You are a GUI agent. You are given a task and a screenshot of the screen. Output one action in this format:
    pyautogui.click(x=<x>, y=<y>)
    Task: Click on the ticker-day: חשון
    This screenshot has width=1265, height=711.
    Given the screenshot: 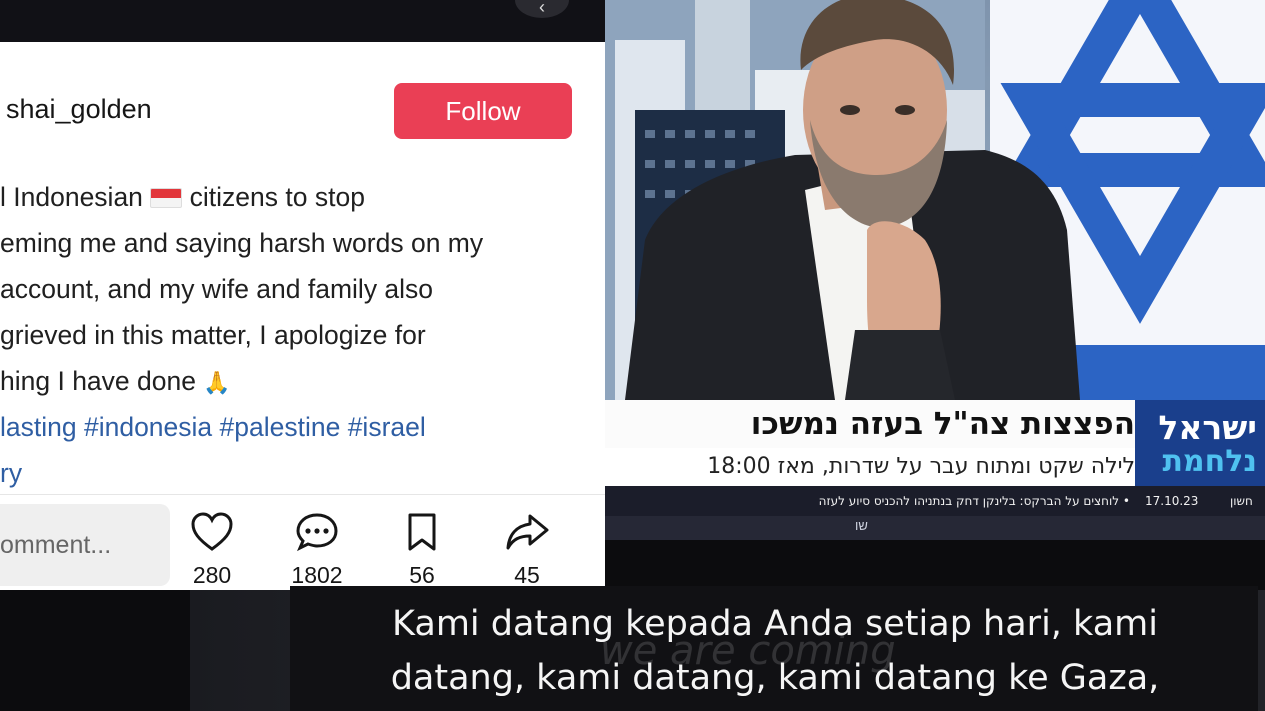 What is the action you would take?
    pyautogui.click(x=1241, y=501)
    